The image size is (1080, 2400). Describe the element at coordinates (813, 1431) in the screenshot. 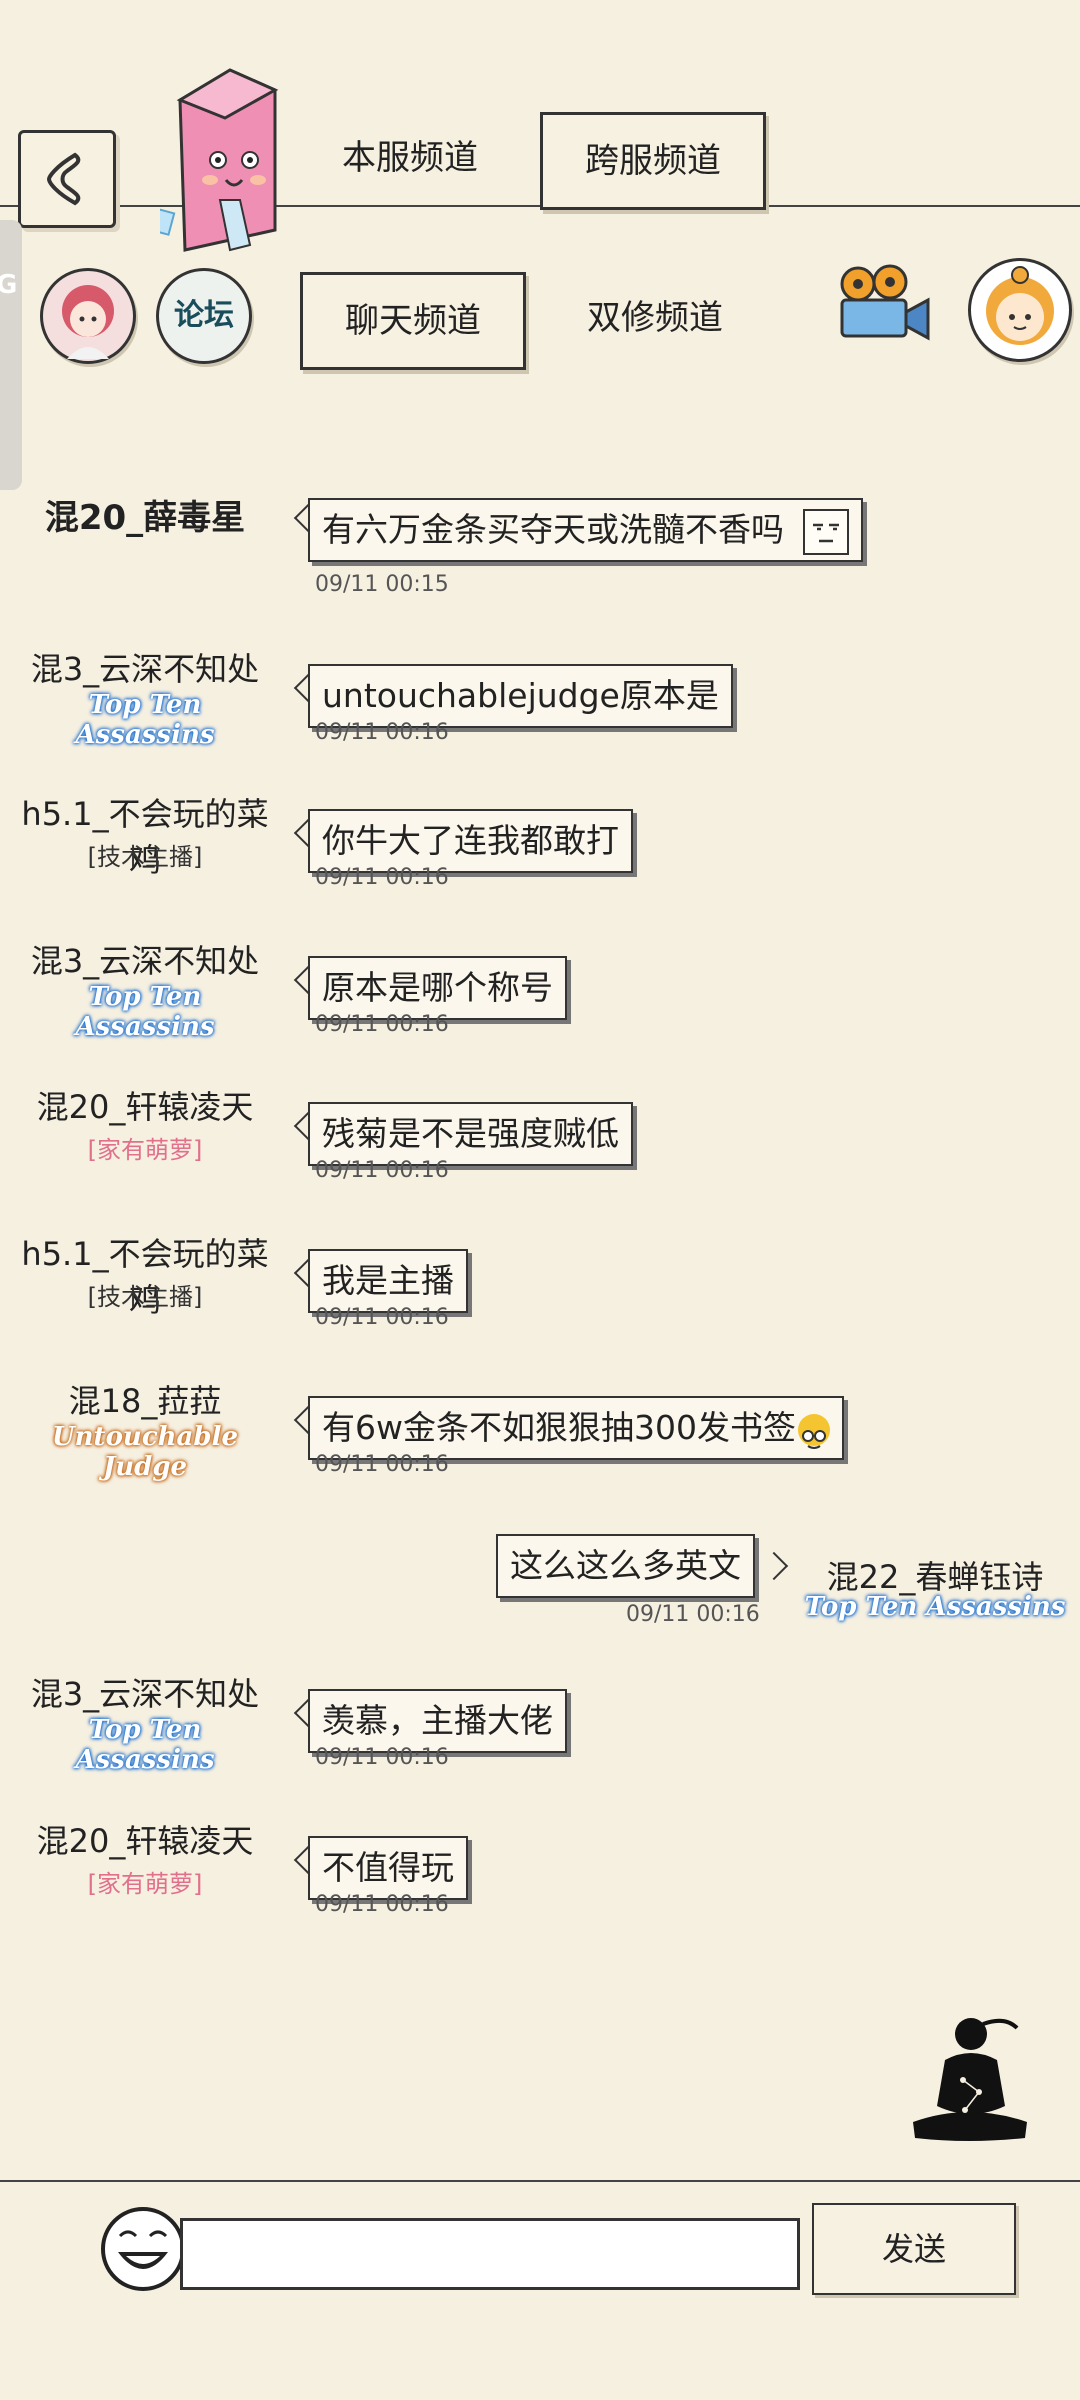

I see `nerd-face-emoji-icon` at that location.